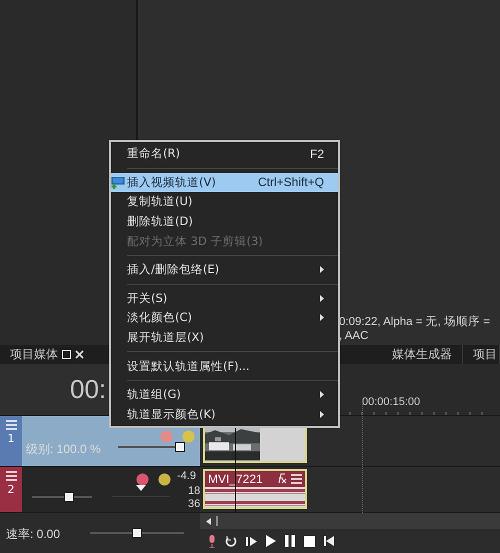  Describe the element at coordinates (11, 439) in the screenshot. I see `track-number: 1` at that location.